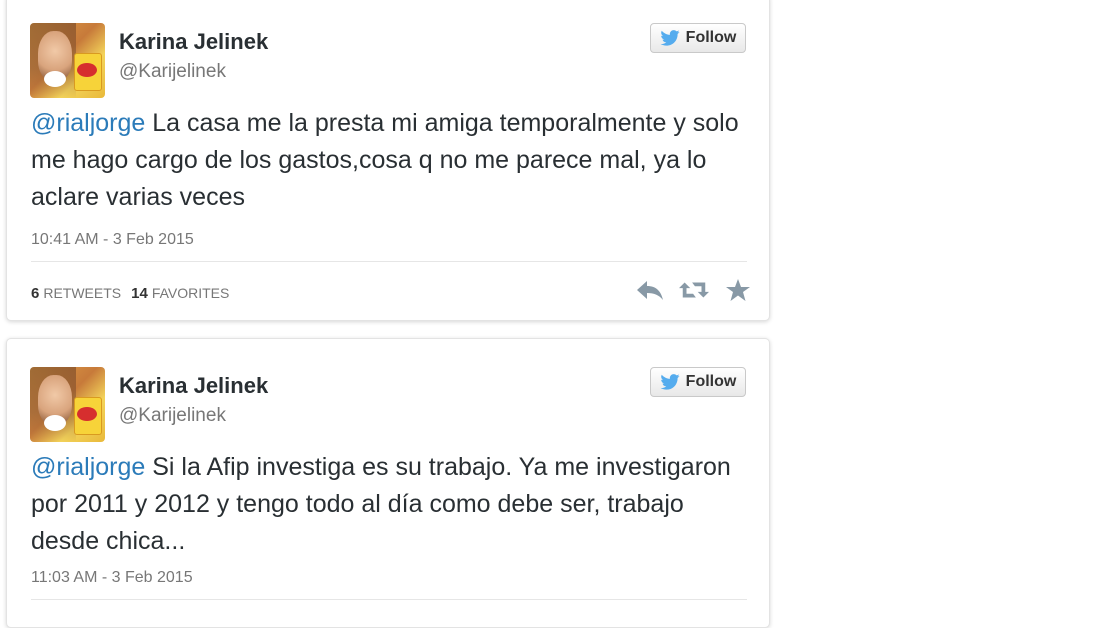 The height and width of the screenshot is (628, 1099). I want to click on favorite-button, so click(738, 290).